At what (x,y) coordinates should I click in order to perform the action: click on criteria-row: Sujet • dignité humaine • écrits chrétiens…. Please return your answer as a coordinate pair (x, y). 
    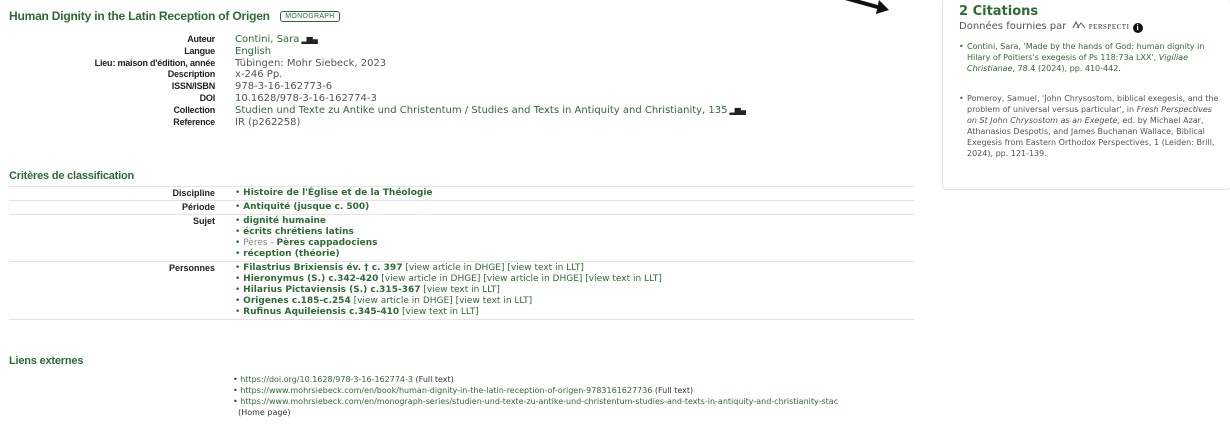
    Looking at the image, I should click on (461, 237).